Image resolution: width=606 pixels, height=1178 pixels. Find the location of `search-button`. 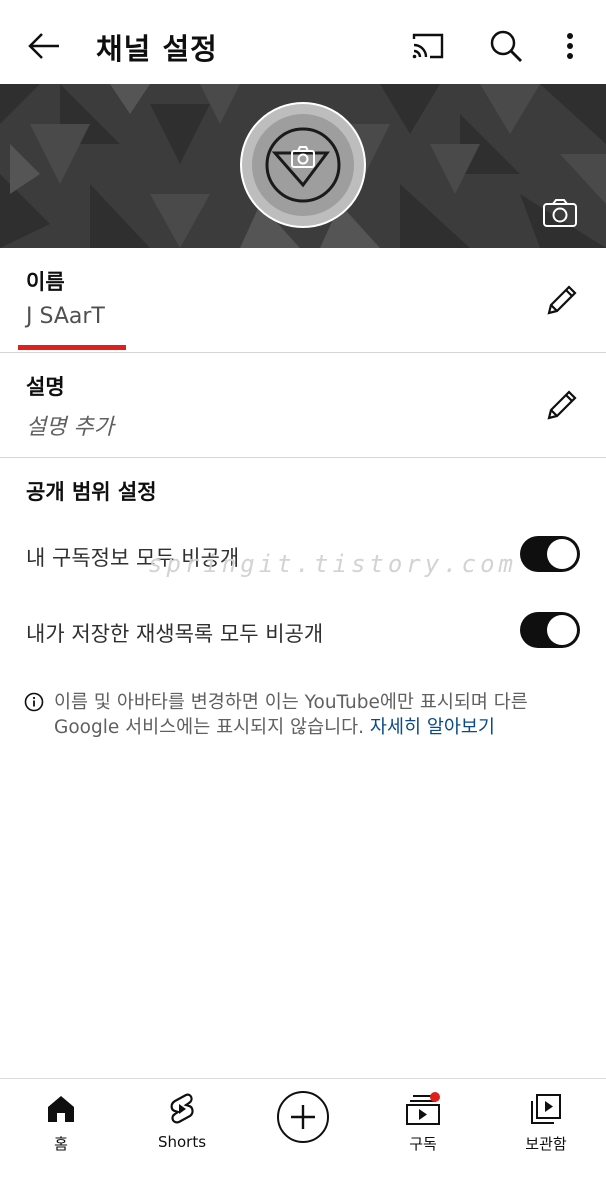

search-button is located at coordinates (506, 46).